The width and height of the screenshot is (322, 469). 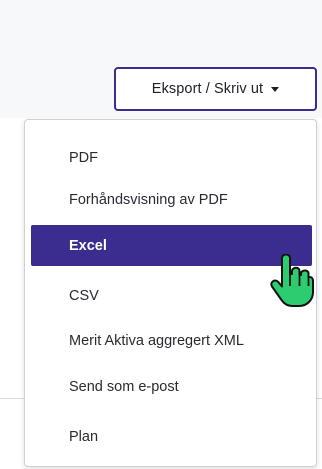 What do you see at coordinates (171, 340) in the screenshot?
I see `menu-item-merit-aktiva-xml: Merit Aktiva aggregert XML` at bounding box center [171, 340].